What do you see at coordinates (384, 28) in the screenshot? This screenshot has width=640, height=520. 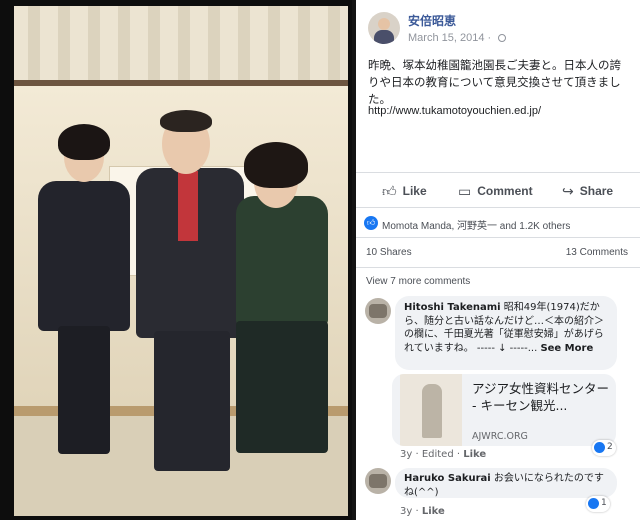 I see `author-avatar` at bounding box center [384, 28].